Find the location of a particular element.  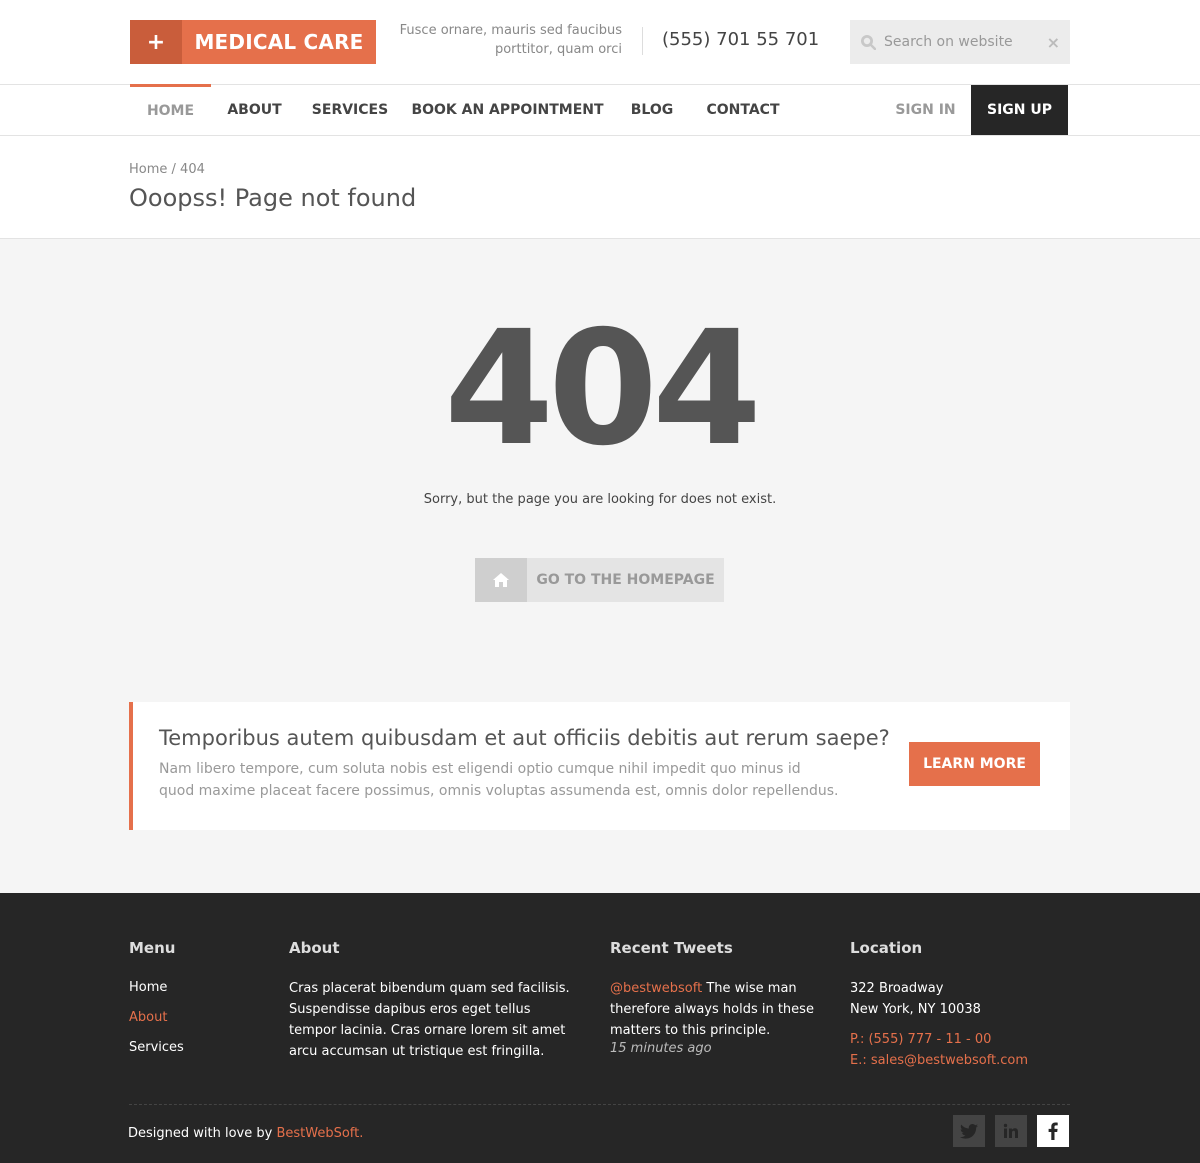

sign-up-button: SIGN UP is located at coordinates (1019, 110).